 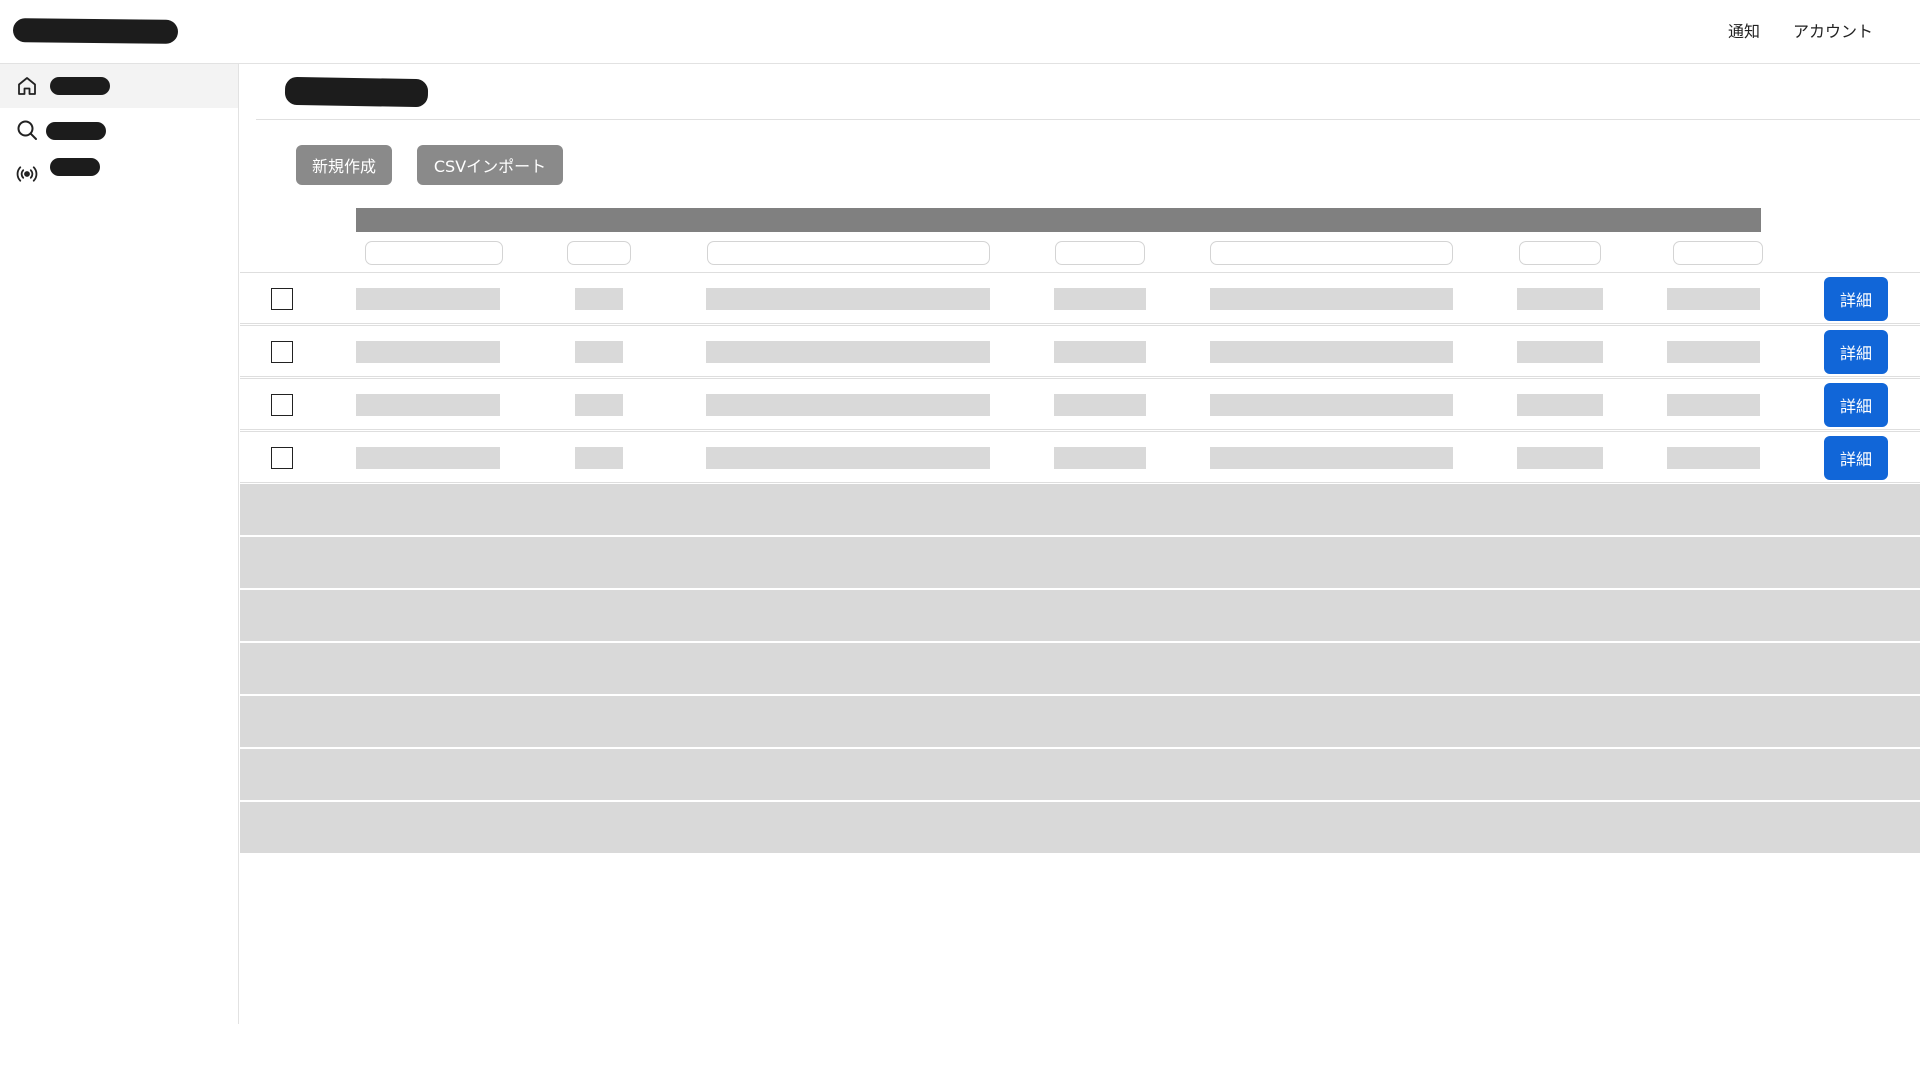 I want to click on sidebar-item-search, so click(x=119, y=130).